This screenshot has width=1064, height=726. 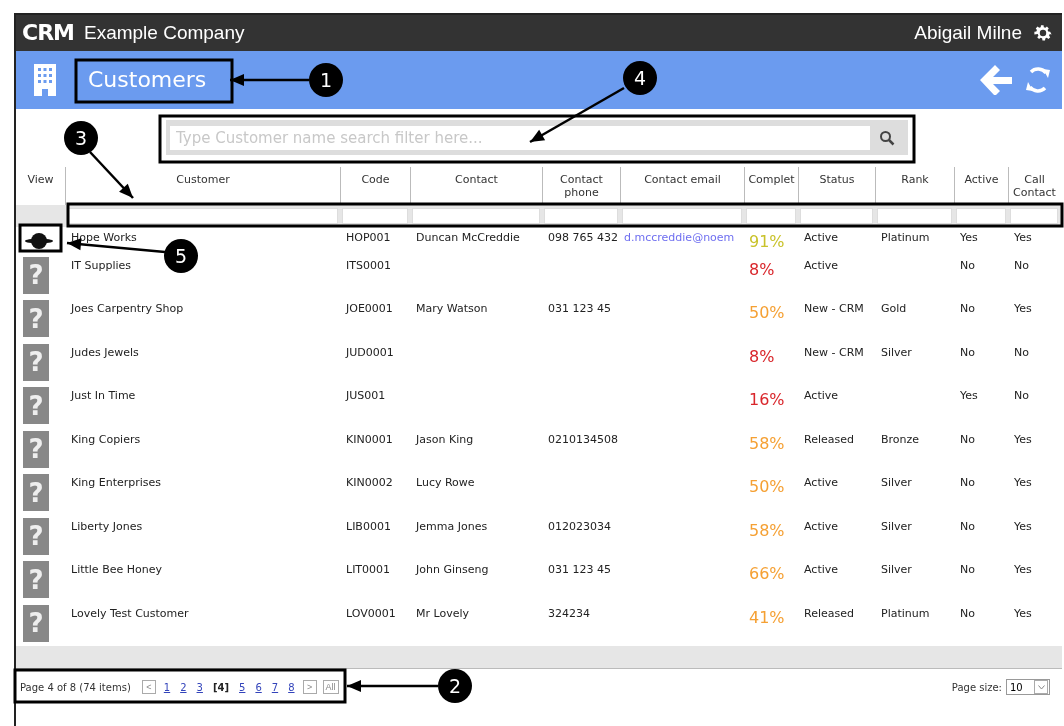 I want to click on customer-code: KIN0002, so click(x=369, y=482).